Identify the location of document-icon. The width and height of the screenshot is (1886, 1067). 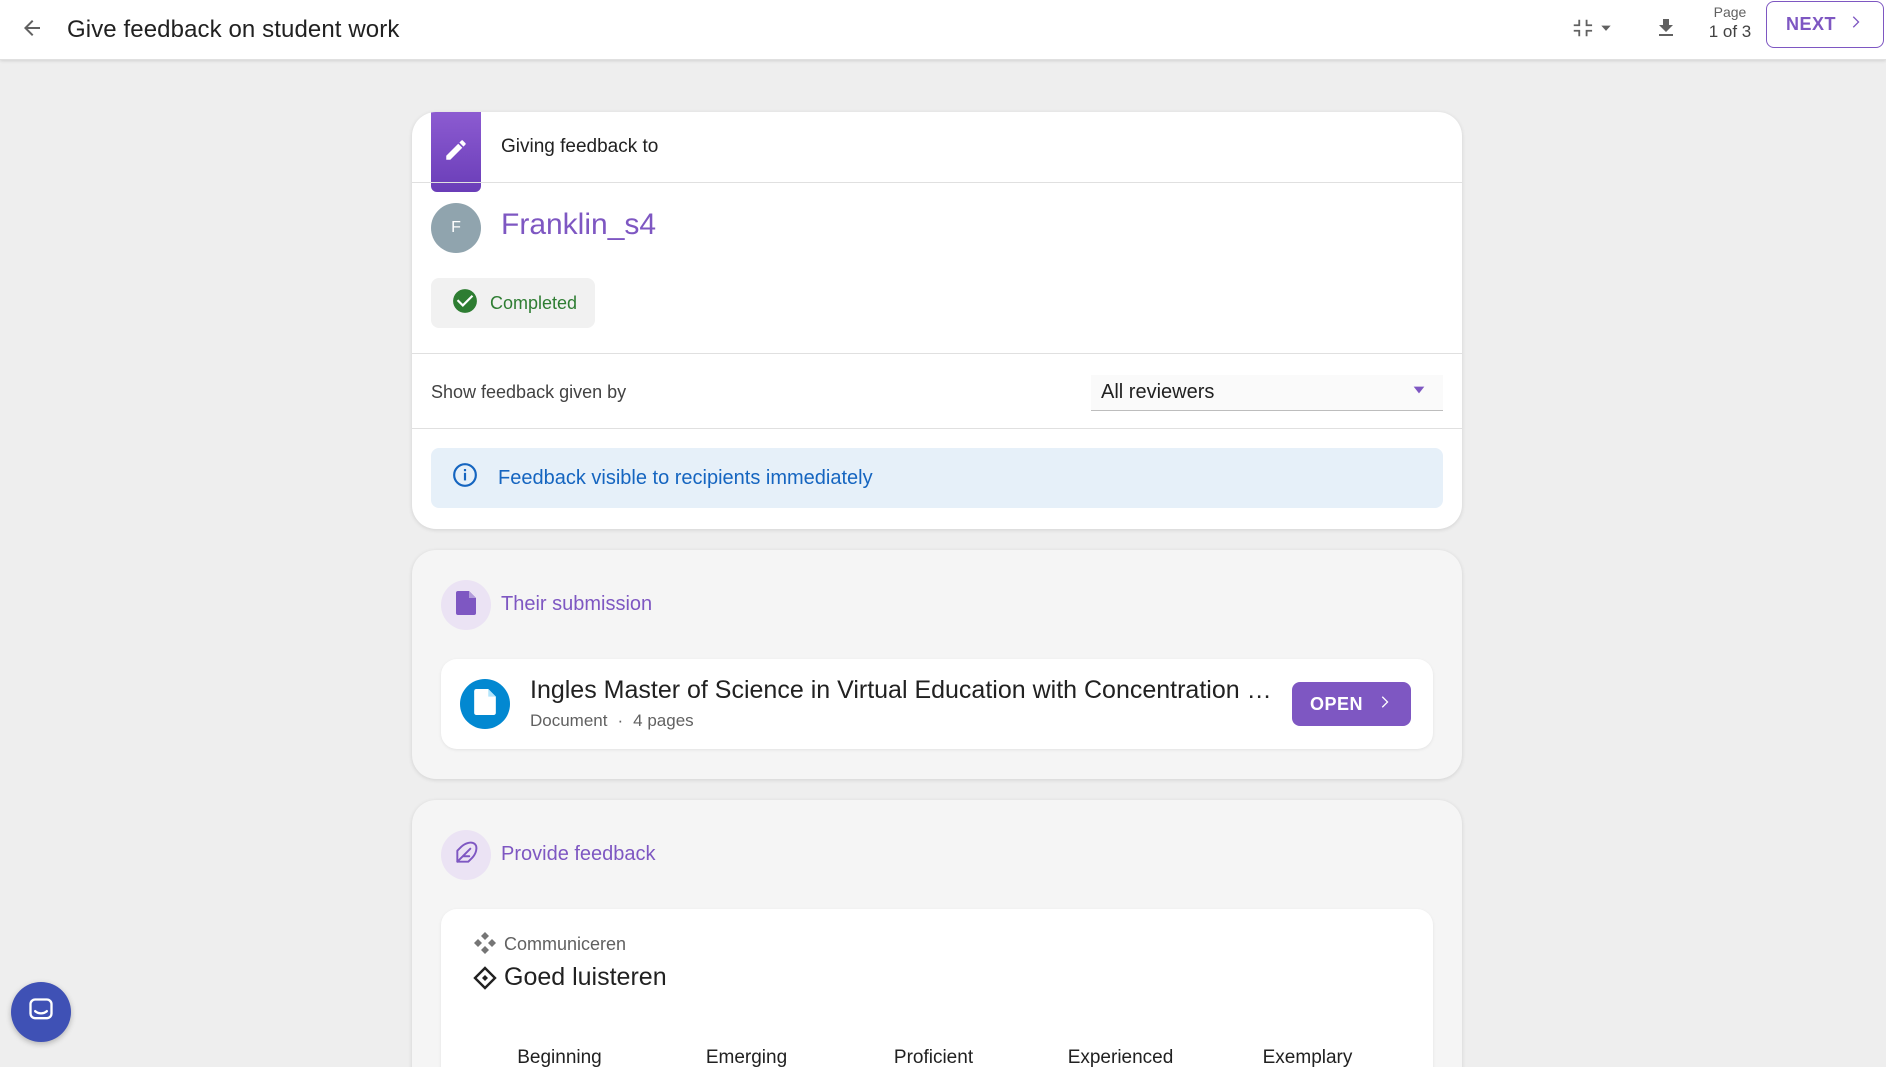
(485, 704).